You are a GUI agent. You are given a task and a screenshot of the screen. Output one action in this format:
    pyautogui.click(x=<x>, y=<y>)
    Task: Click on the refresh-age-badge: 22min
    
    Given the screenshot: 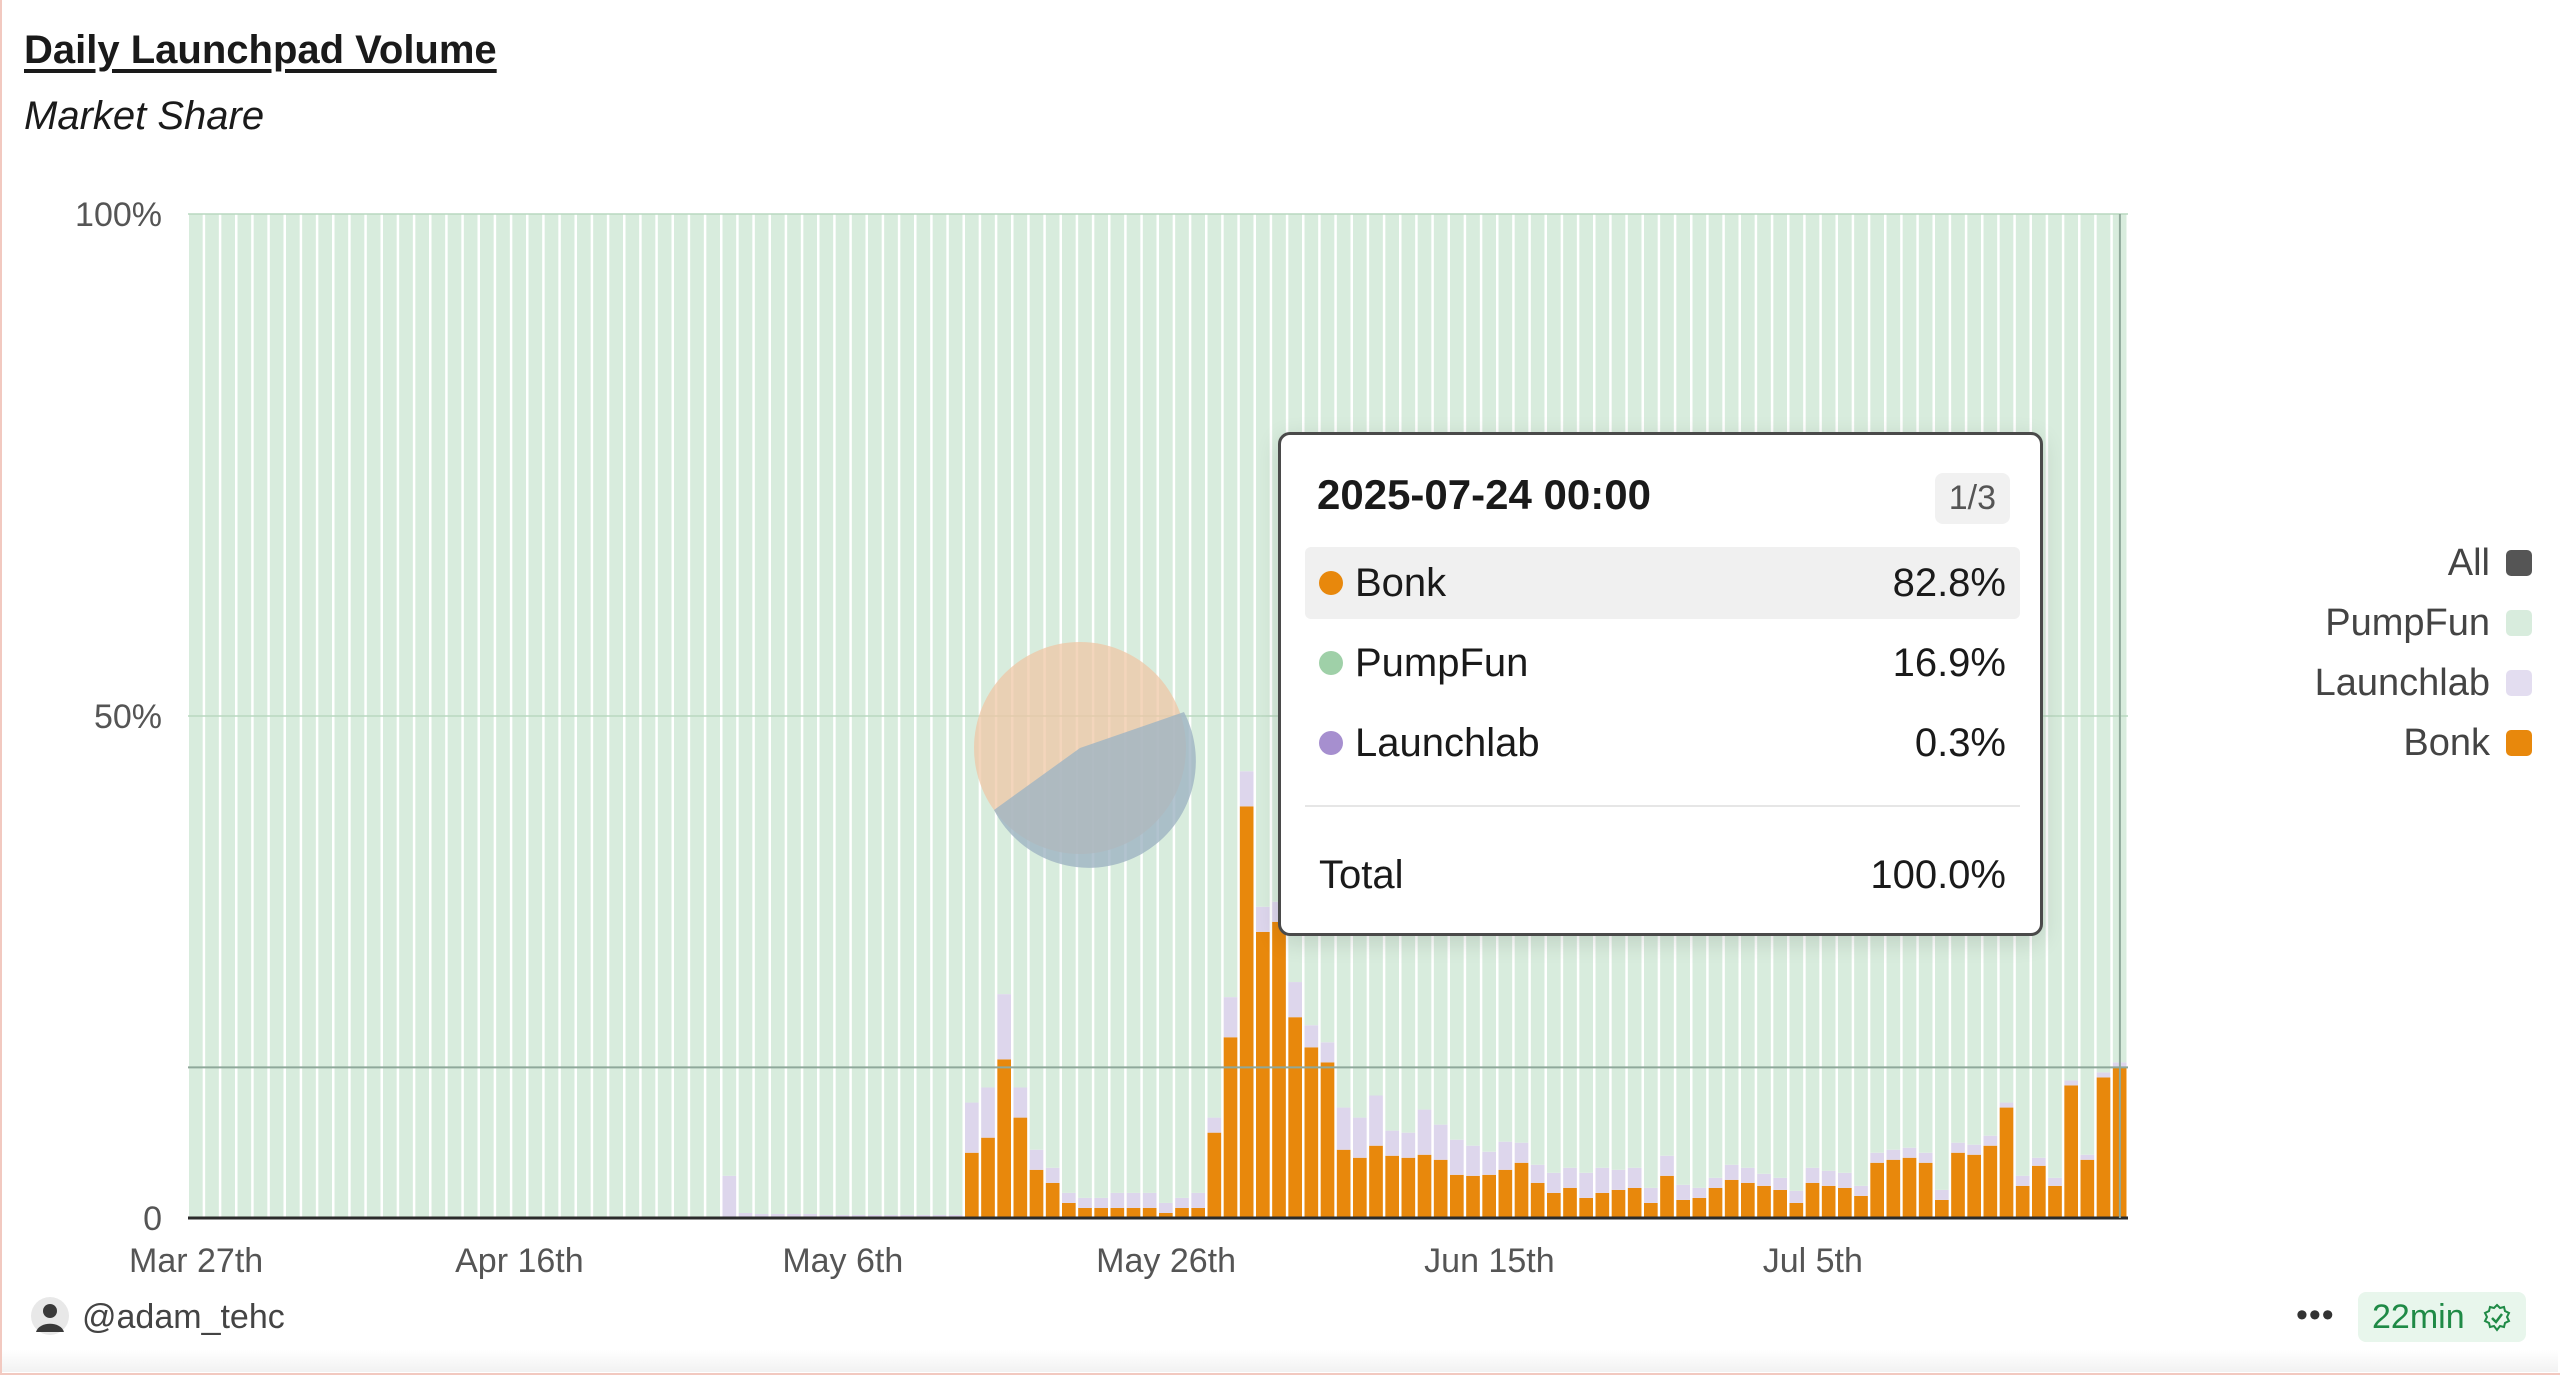 What is the action you would take?
    pyautogui.click(x=2442, y=1317)
    